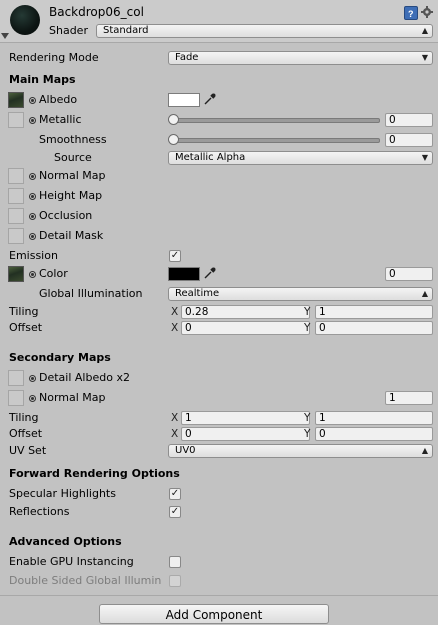 This screenshot has width=438, height=625. What do you see at coordinates (197, 293) in the screenshot?
I see `global-illumination-value: Realtime` at bounding box center [197, 293].